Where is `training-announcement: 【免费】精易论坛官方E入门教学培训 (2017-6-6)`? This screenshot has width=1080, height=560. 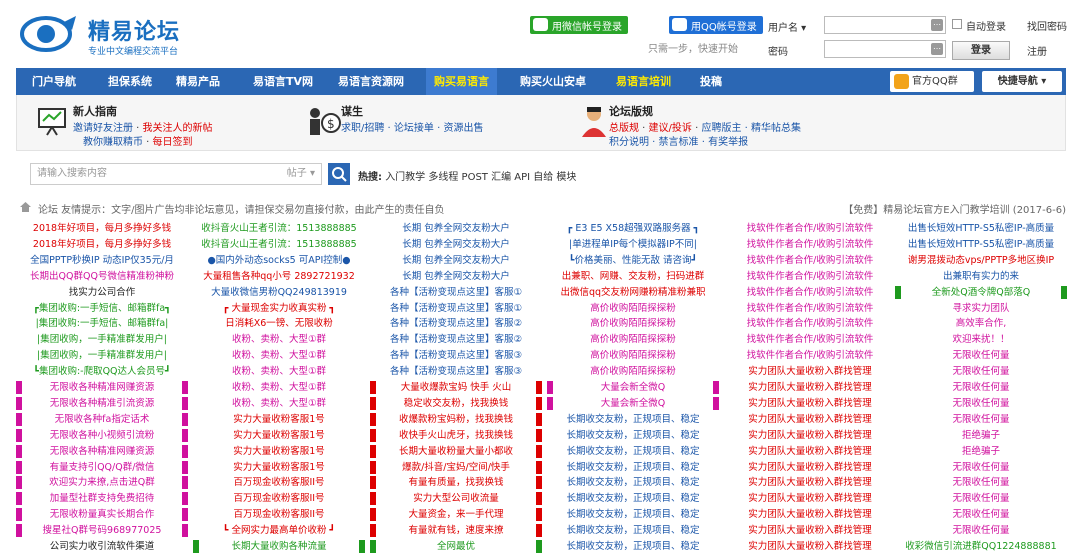 training-announcement: 【免费】精易论坛官方E入门教学培训 (2017-6-6) is located at coordinates (954, 208).